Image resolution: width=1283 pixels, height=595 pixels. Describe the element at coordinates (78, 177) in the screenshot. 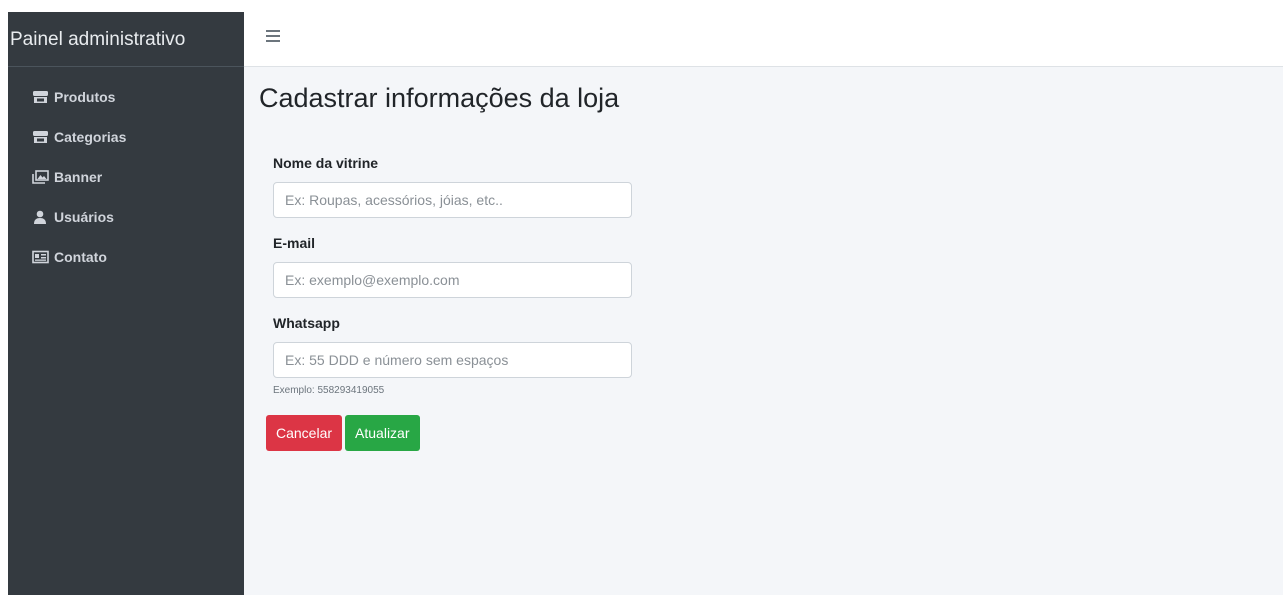

I see `sidebar-item-label: Banner` at that location.